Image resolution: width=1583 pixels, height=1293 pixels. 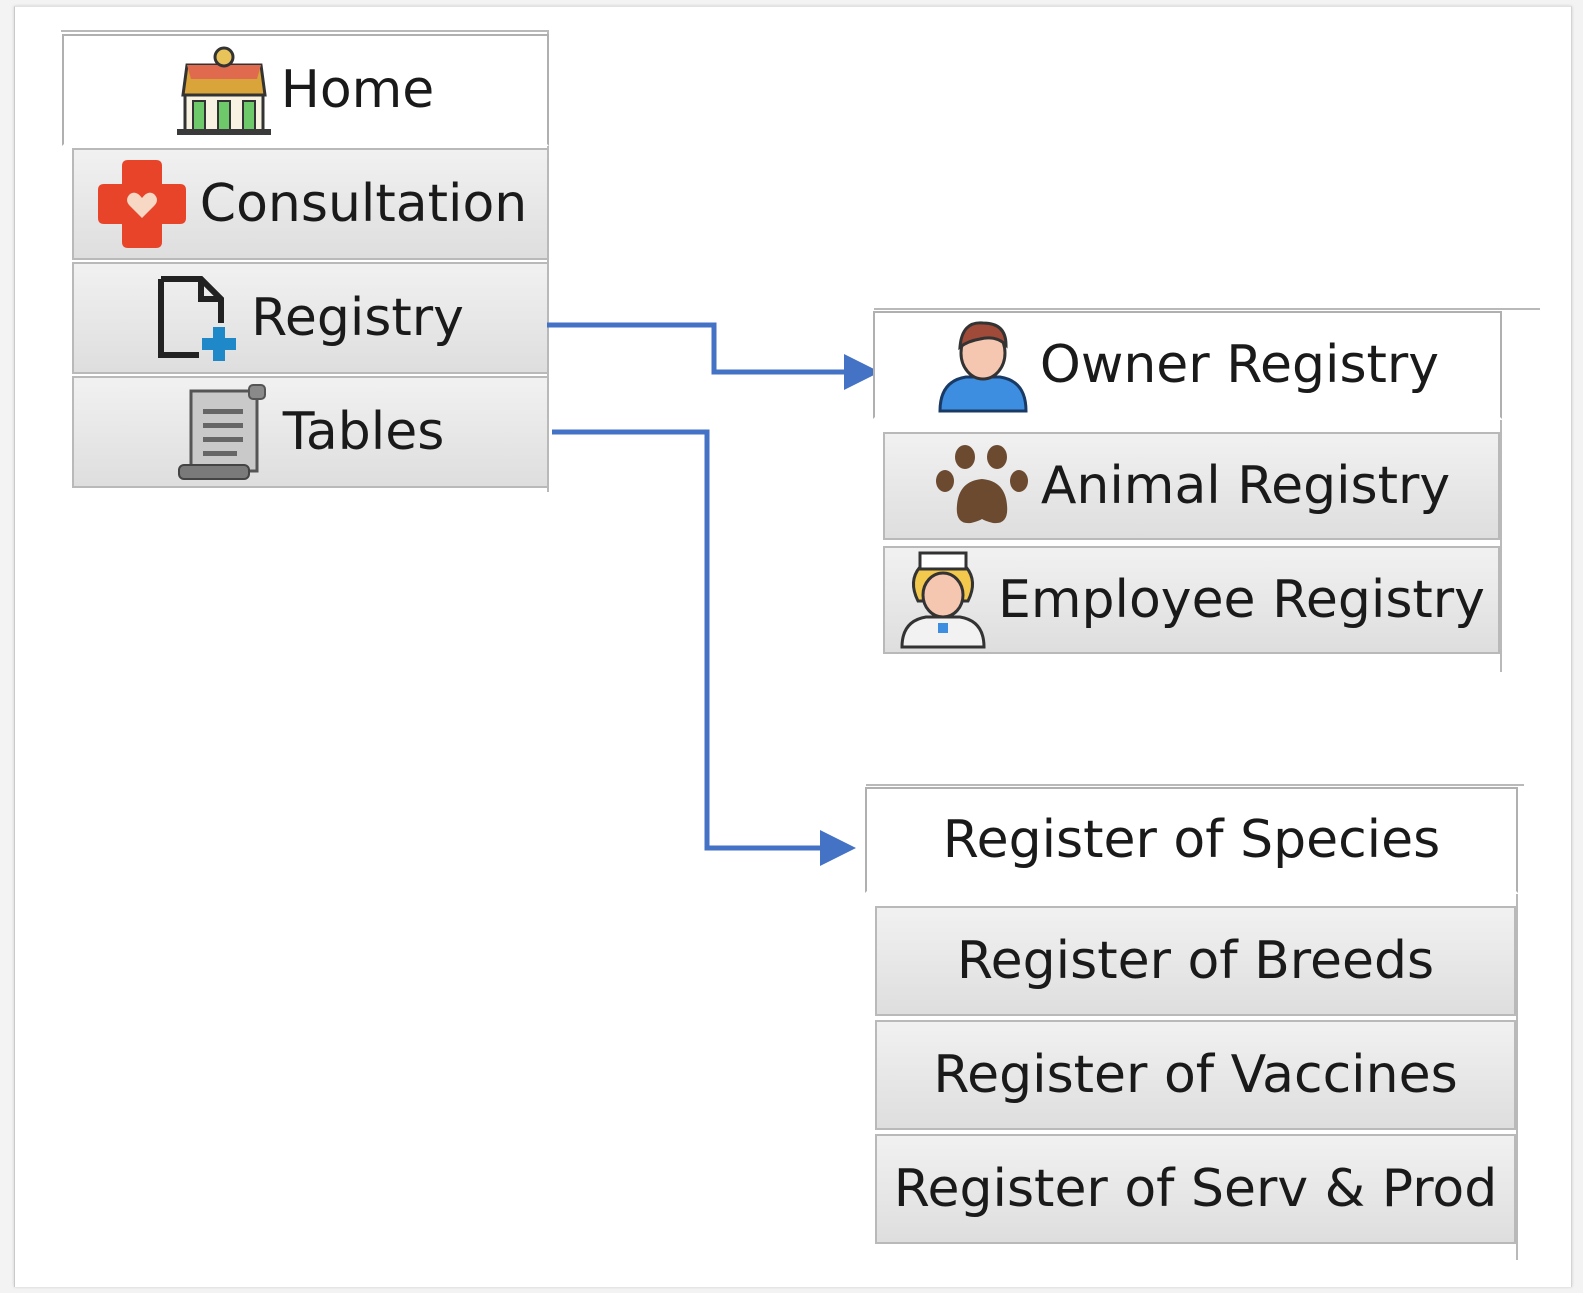 What do you see at coordinates (1207, 309) in the screenshot?
I see `registry-submenu-top-edge` at bounding box center [1207, 309].